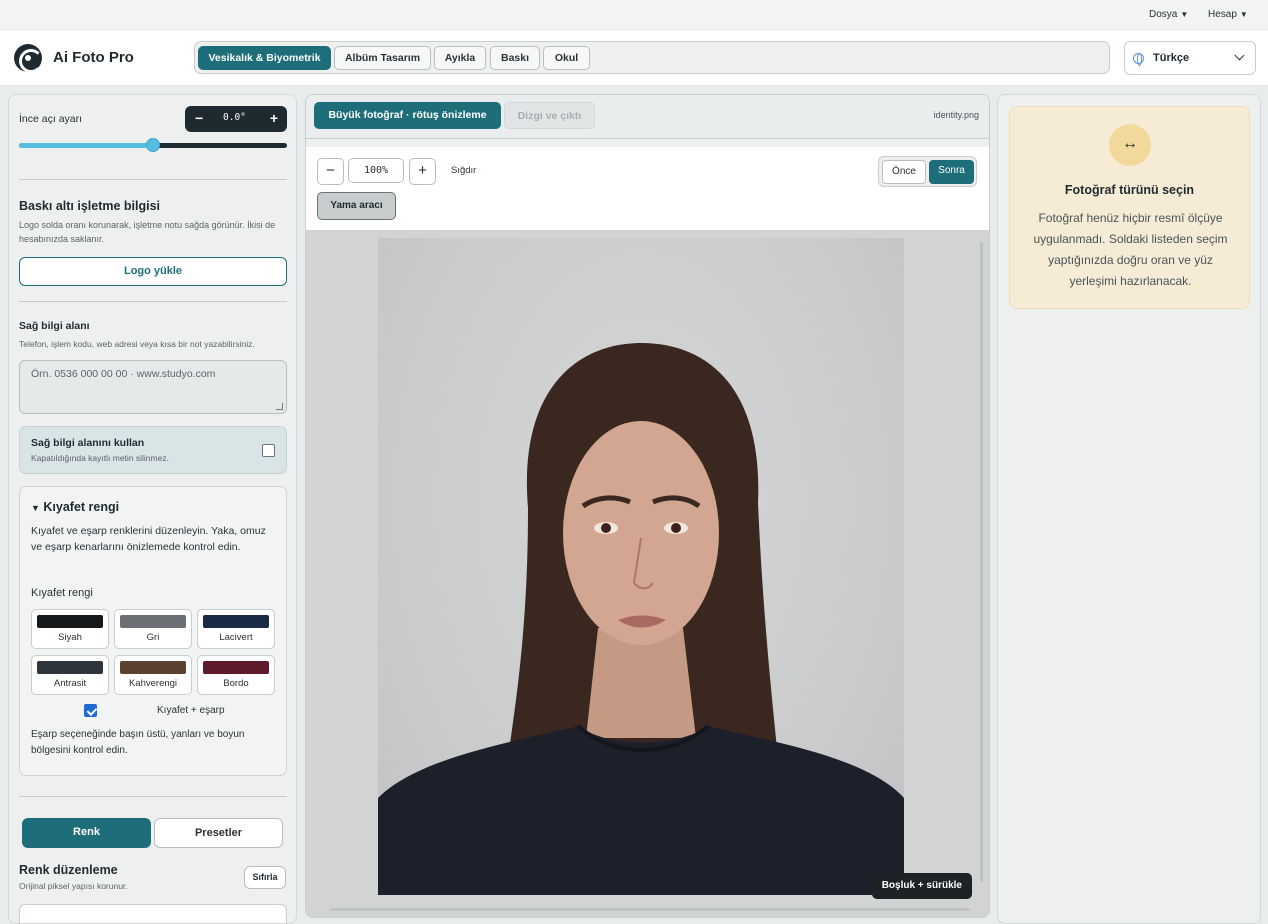 This screenshot has height=924, width=1268. I want to click on language-select: Türkçe, so click(1190, 58).